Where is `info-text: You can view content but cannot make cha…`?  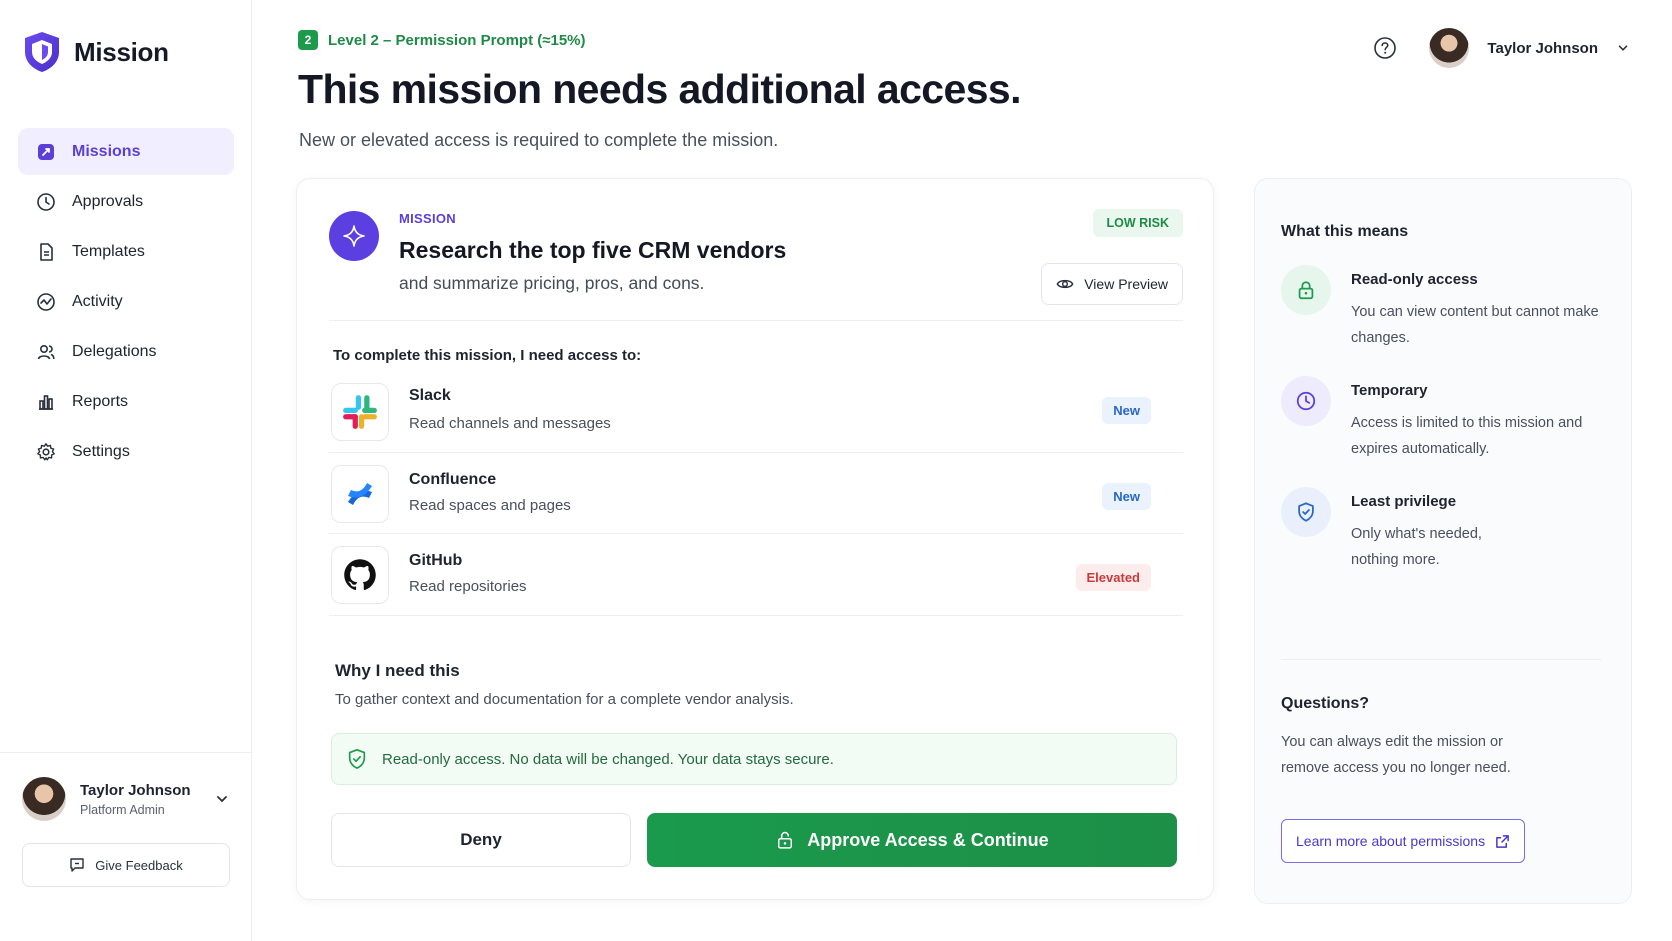
info-text: You can view content but cannot make cha… is located at coordinates (1475, 325).